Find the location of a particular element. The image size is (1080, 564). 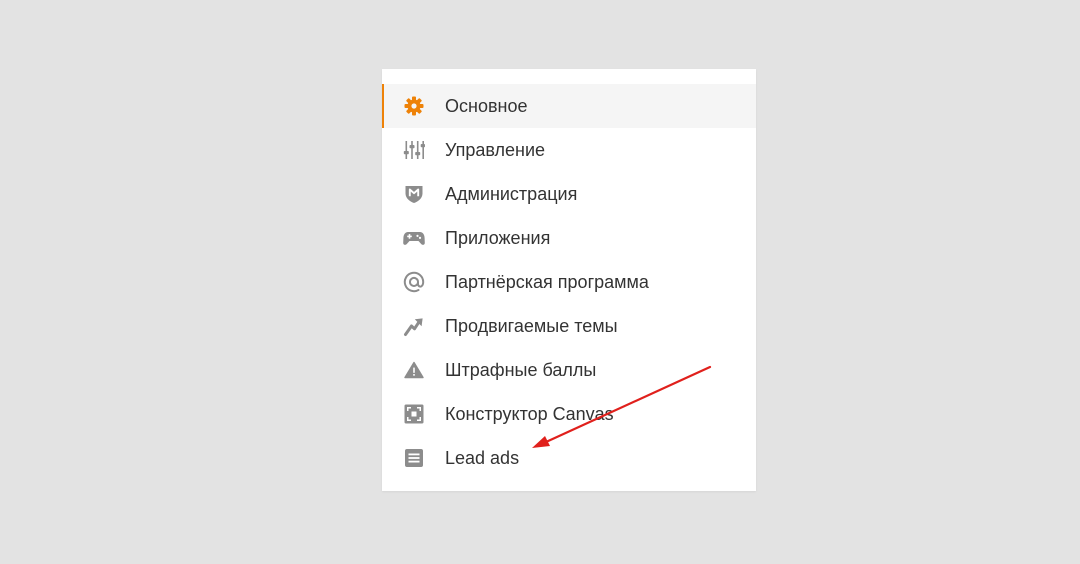

menu-item-penalty-points: Штрафные баллы is located at coordinates (569, 370).